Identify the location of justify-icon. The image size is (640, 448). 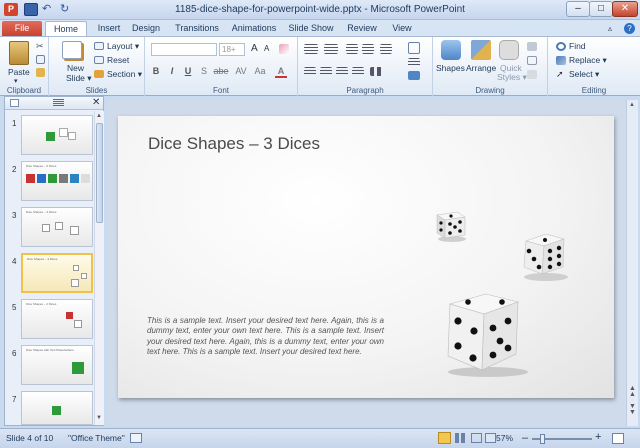
(358, 71).